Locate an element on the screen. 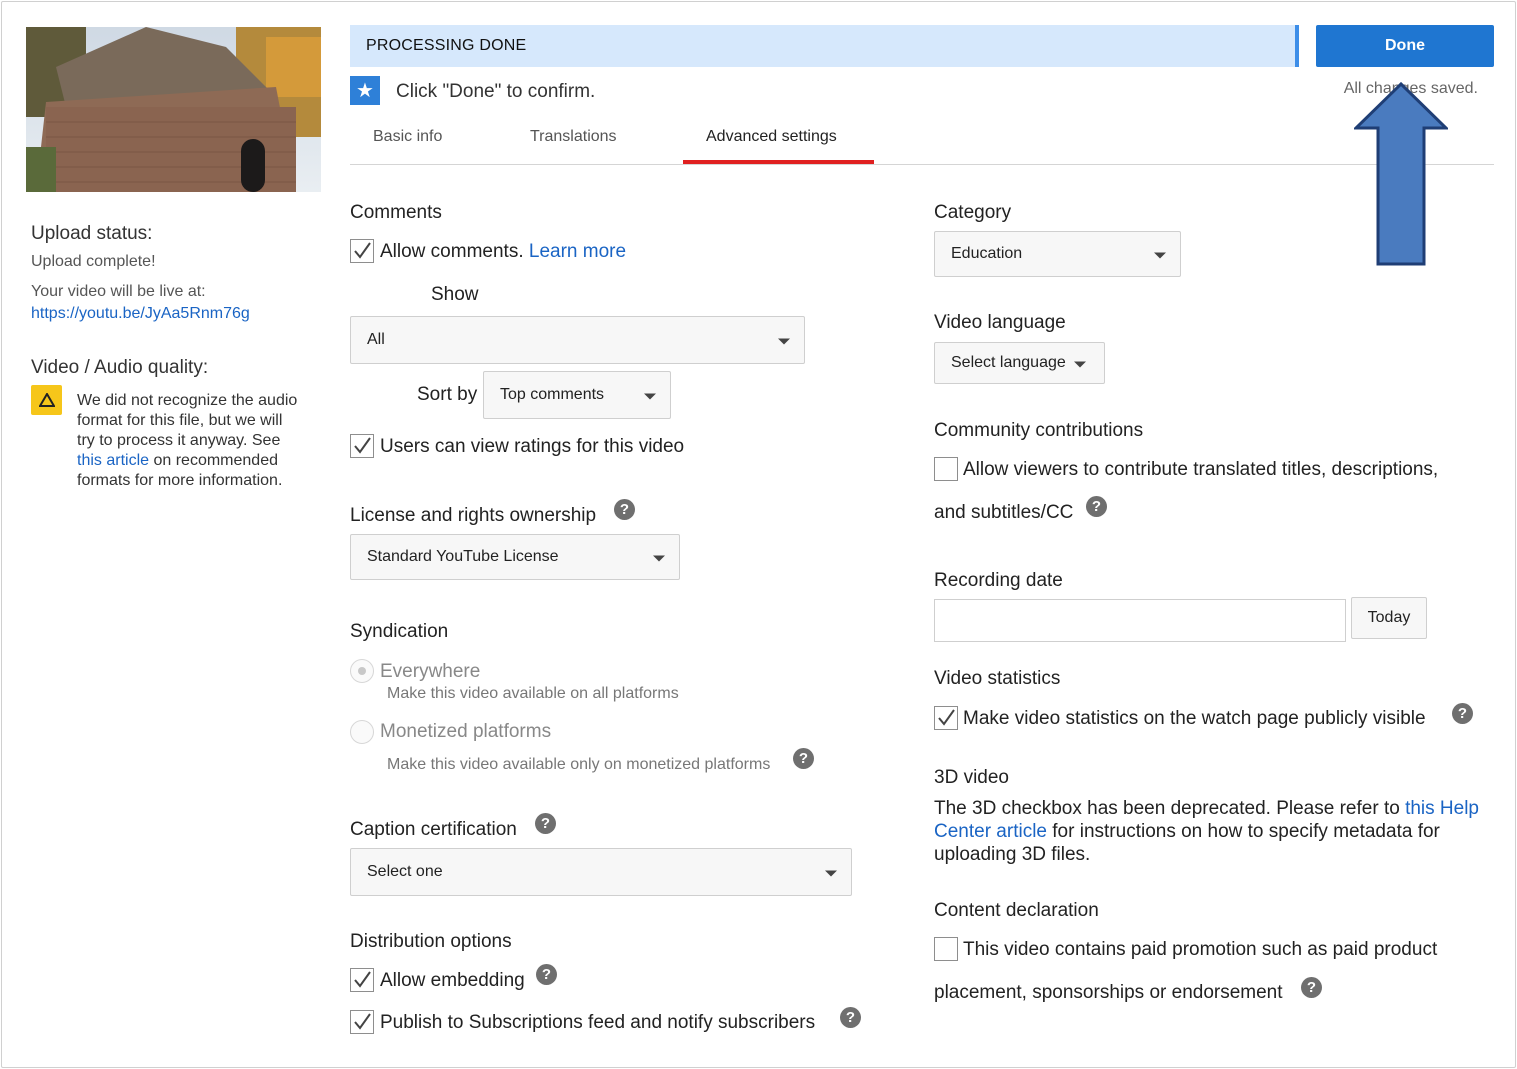 This screenshot has width=1517, height=1069. sort-by-label: Sort by is located at coordinates (447, 394).